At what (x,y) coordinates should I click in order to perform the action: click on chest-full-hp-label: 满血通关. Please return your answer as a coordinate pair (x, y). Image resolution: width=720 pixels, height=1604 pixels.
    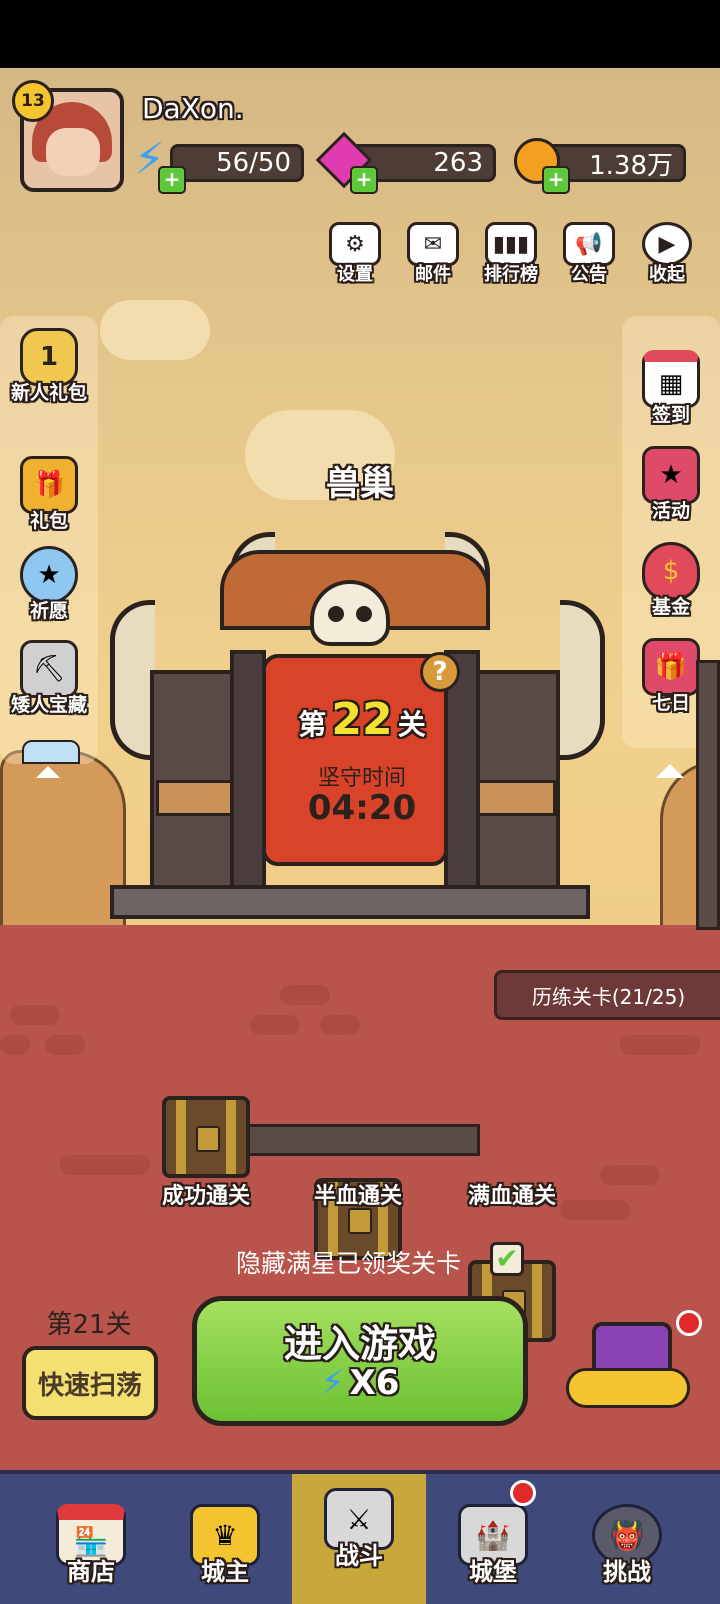
    Looking at the image, I should click on (511, 1196).